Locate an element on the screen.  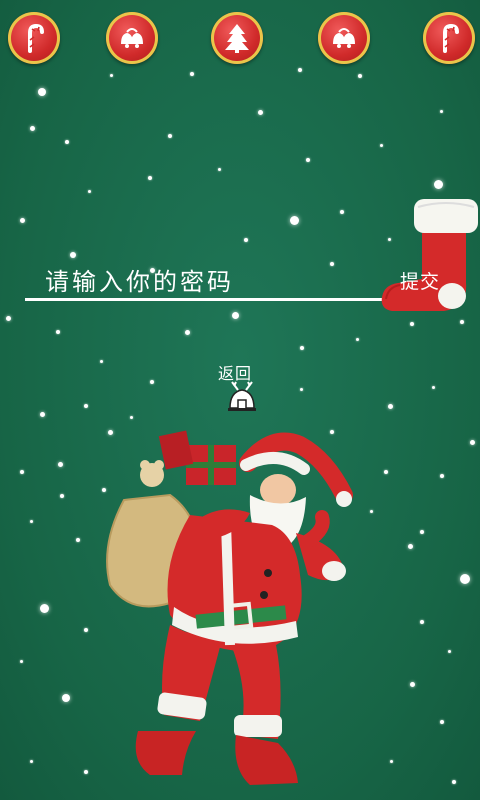
christmas-tree-icon is located at coordinates (237, 38).